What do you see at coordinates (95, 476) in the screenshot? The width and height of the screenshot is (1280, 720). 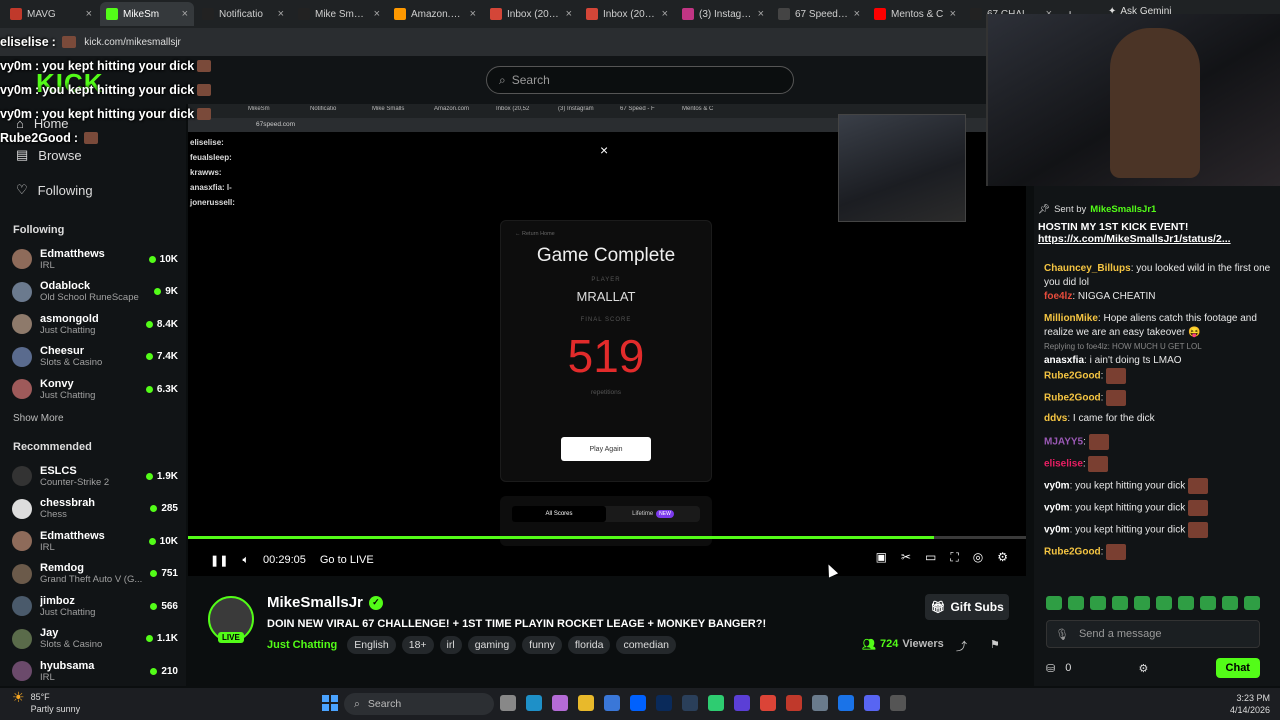 I see `sidebar-channel: ESLCS Counter-Strike 2 1.9K` at bounding box center [95, 476].